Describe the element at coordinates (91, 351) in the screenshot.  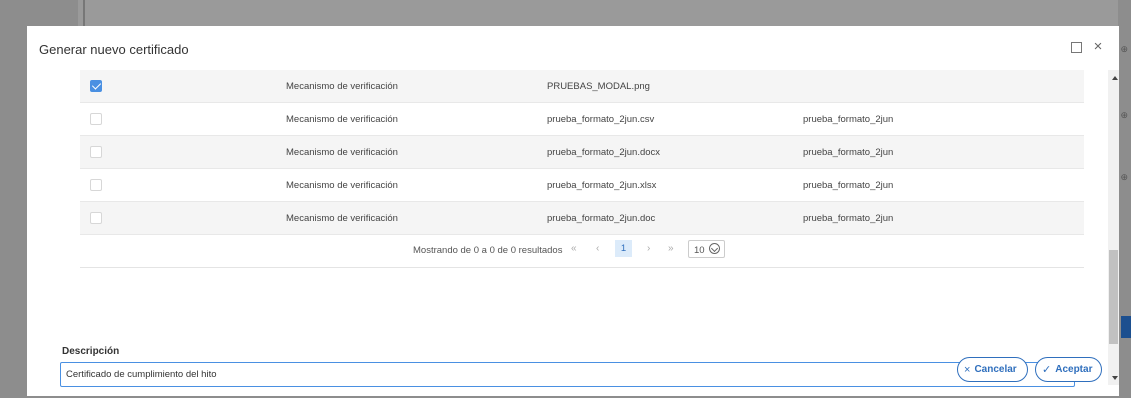
I see `description-label: Descripción` at that location.